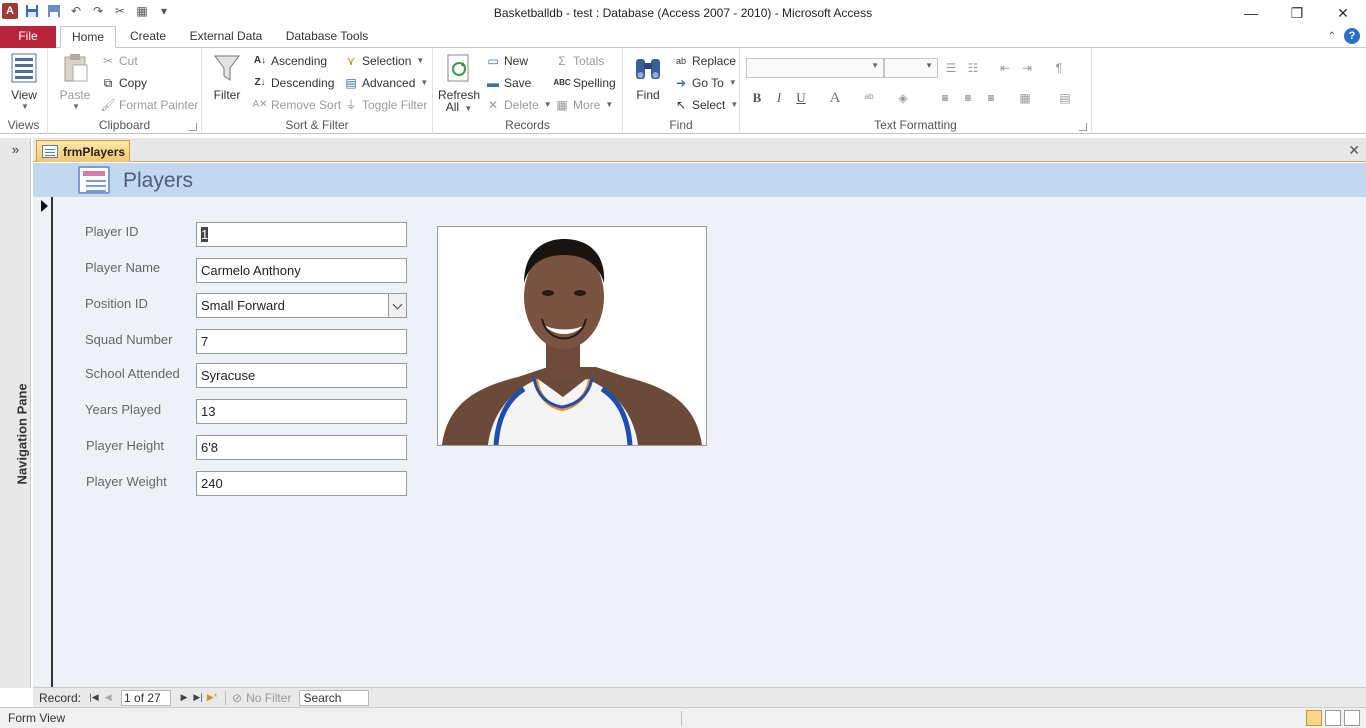 This screenshot has width=1366, height=728. What do you see at coordinates (75, 81) in the screenshot?
I see `paste-button: Paste ▼` at bounding box center [75, 81].